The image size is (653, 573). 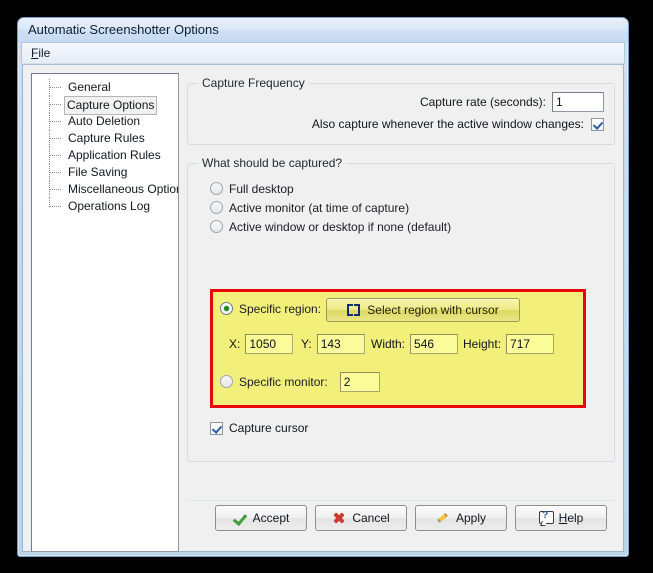 I want to click on radio-specific-region-label: Specific region:, so click(x=280, y=308).